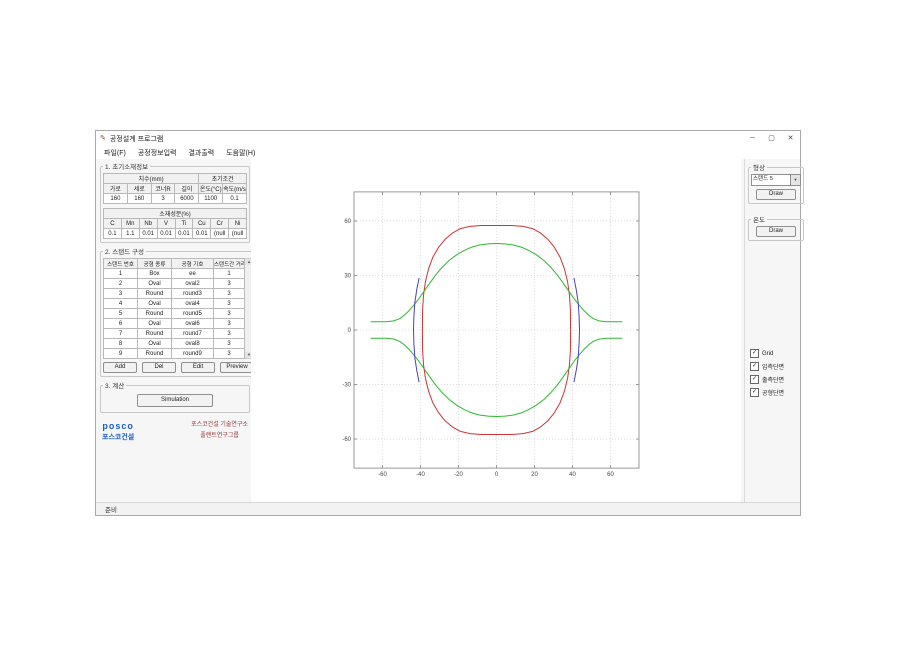 This screenshot has width=900, height=650. Describe the element at coordinates (115, 153) in the screenshot. I see `menu-item-0: 파일(F)` at that location.